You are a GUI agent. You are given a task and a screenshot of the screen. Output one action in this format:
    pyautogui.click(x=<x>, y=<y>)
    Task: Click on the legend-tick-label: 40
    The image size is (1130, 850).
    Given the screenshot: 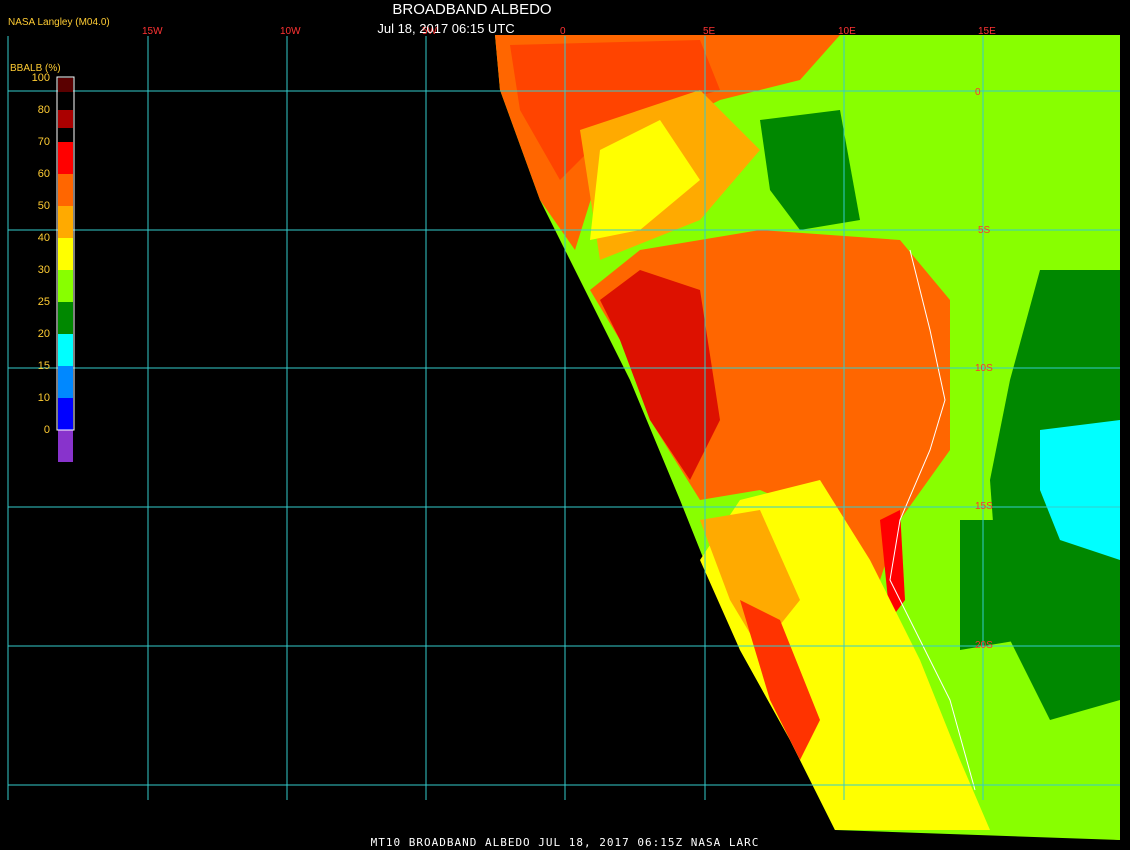 What is the action you would take?
    pyautogui.click(x=44, y=238)
    